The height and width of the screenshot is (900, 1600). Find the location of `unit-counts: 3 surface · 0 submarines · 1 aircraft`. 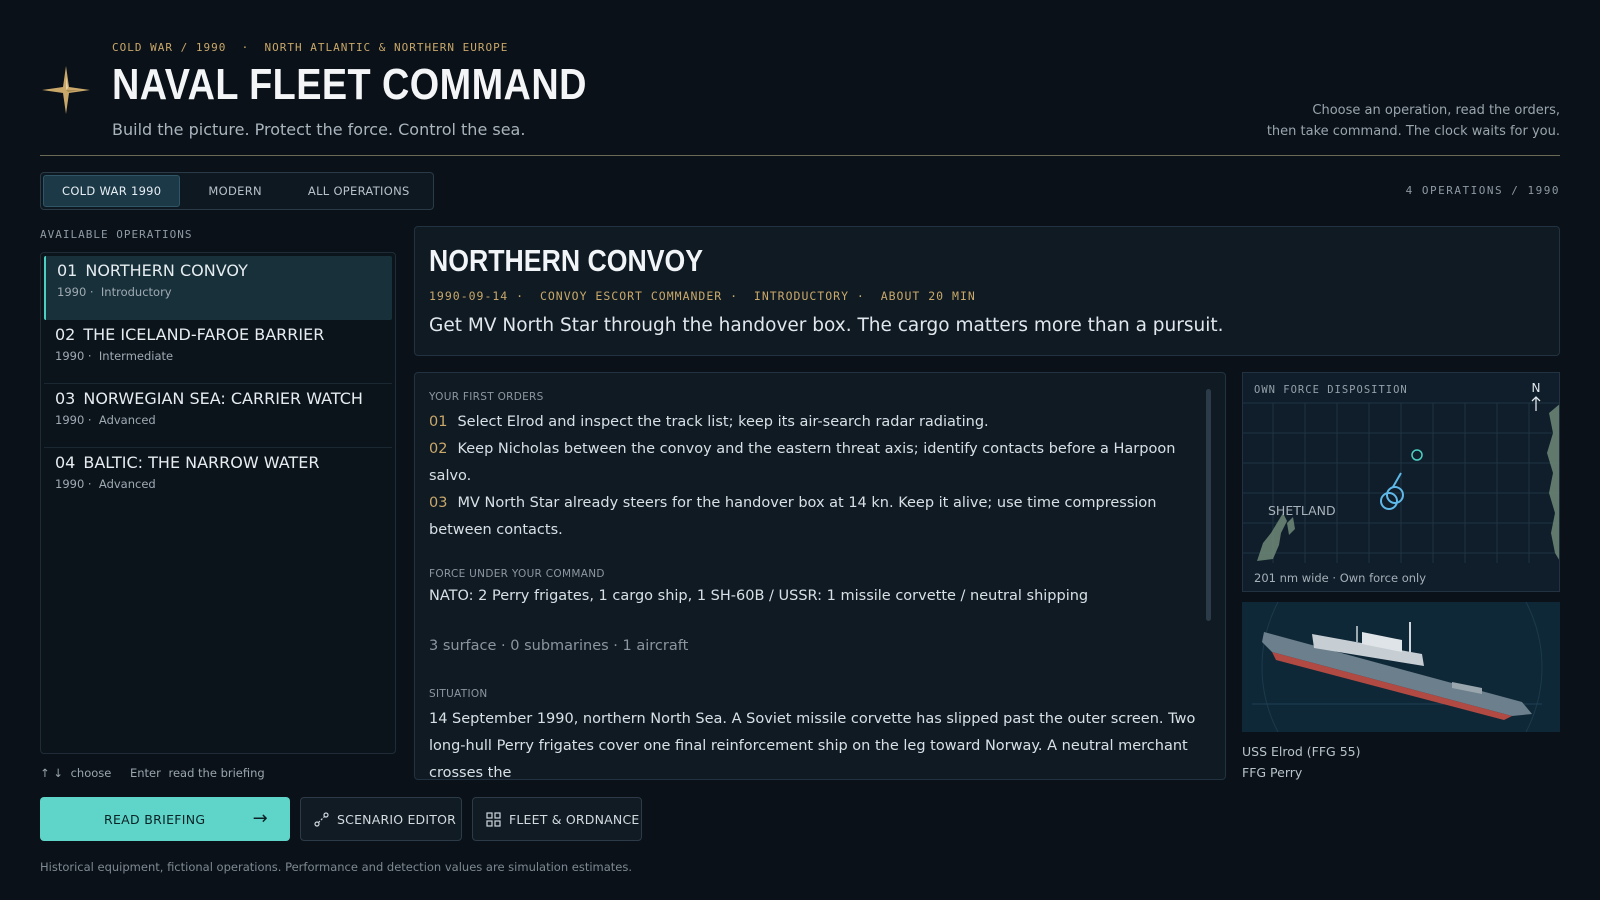

unit-counts: 3 surface · 0 submarines · 1 aircraft is located at coordinates (559, 646).